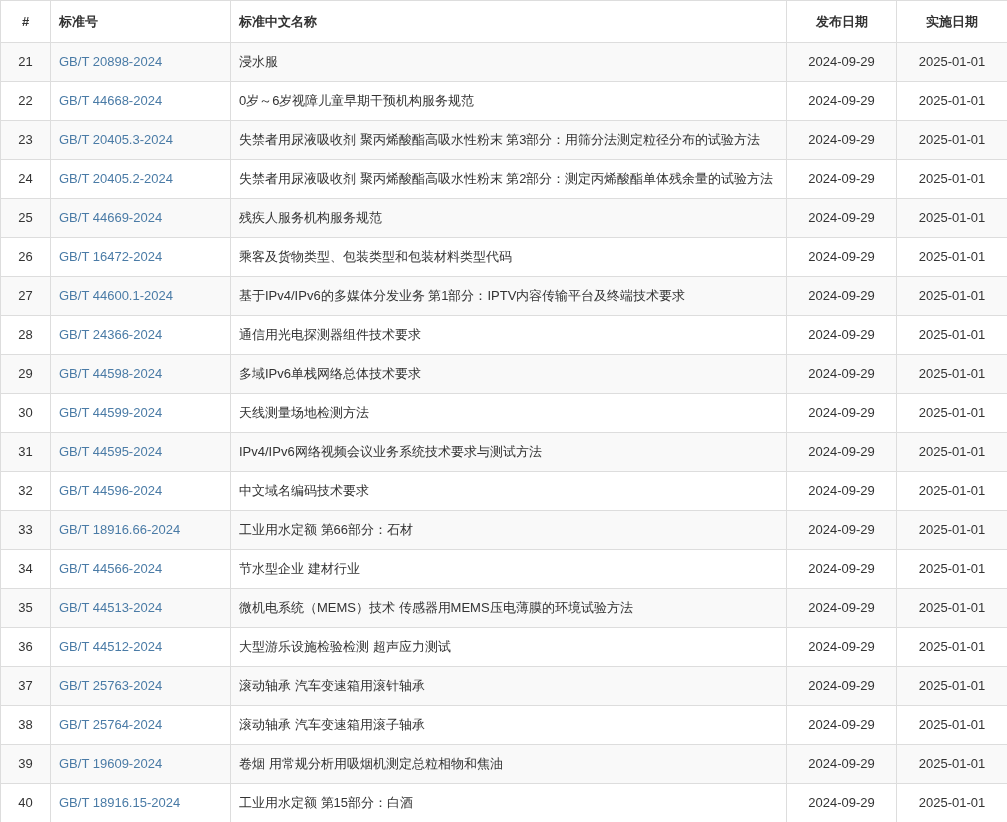 The width and height of the screenshot is (1007, 822). I want to click on table-cell: 失禁者用尿液吸收剂 聚丙烯酸酯高吸水性粉末 第3部分：用筛分法测定粒径分布的试验方法, so click(508, 140).